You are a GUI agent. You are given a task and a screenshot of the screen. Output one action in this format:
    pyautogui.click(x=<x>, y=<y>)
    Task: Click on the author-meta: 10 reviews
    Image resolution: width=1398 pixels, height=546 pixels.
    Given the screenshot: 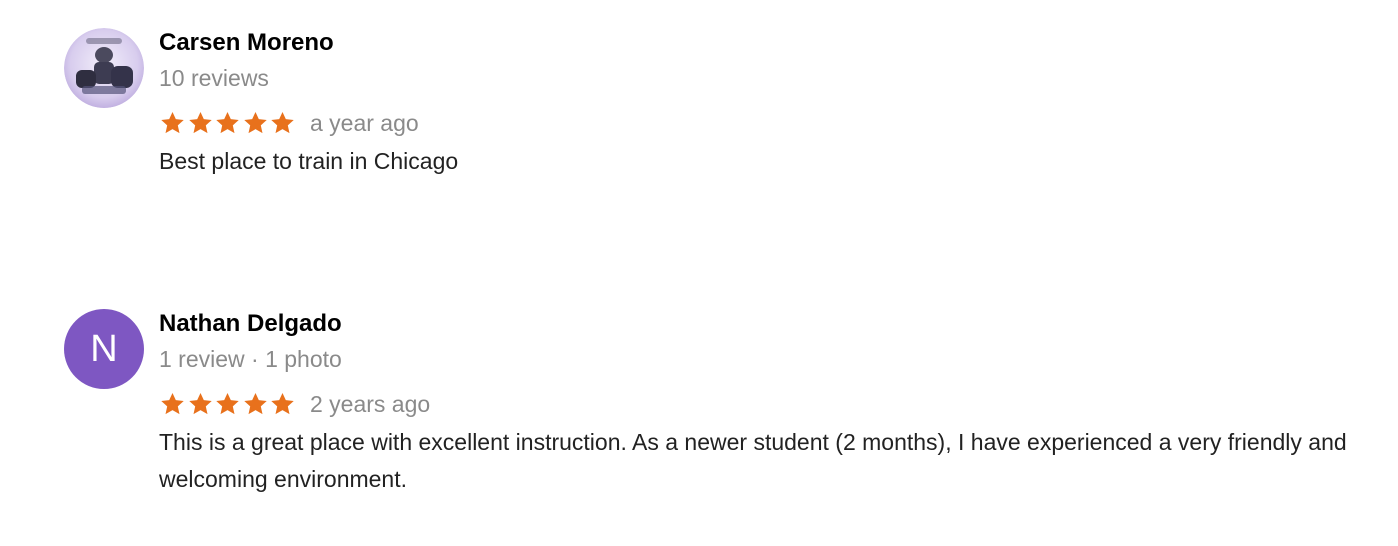 What is the action you would take?
    pyautogui.click(x=214, y=78)
    